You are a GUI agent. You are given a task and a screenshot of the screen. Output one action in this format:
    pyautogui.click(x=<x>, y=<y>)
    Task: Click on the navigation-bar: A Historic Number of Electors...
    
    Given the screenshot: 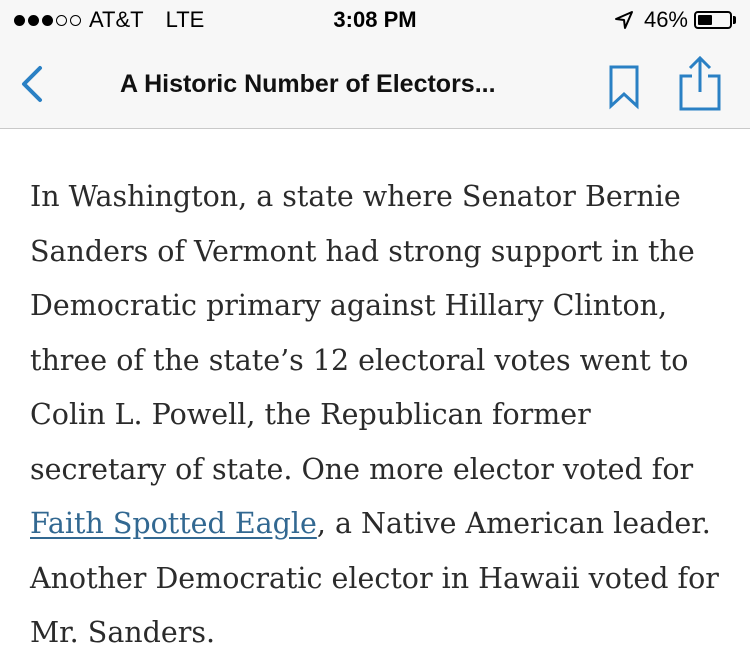 What is the action you would take?
    pyautogui.click(x=375, y=84)
    